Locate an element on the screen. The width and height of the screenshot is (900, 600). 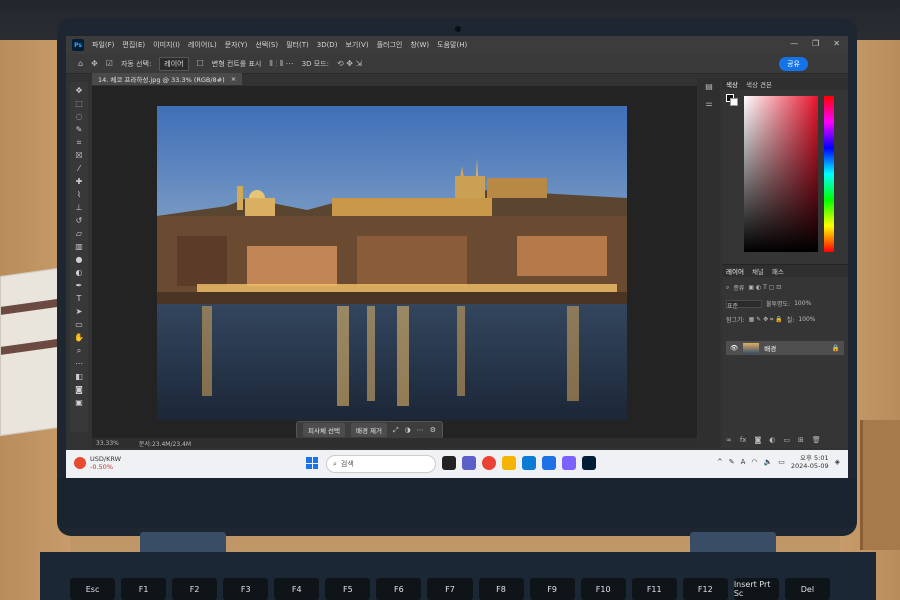
checkbox-checked-icon: ☑ is located at coordinates (109, 63).